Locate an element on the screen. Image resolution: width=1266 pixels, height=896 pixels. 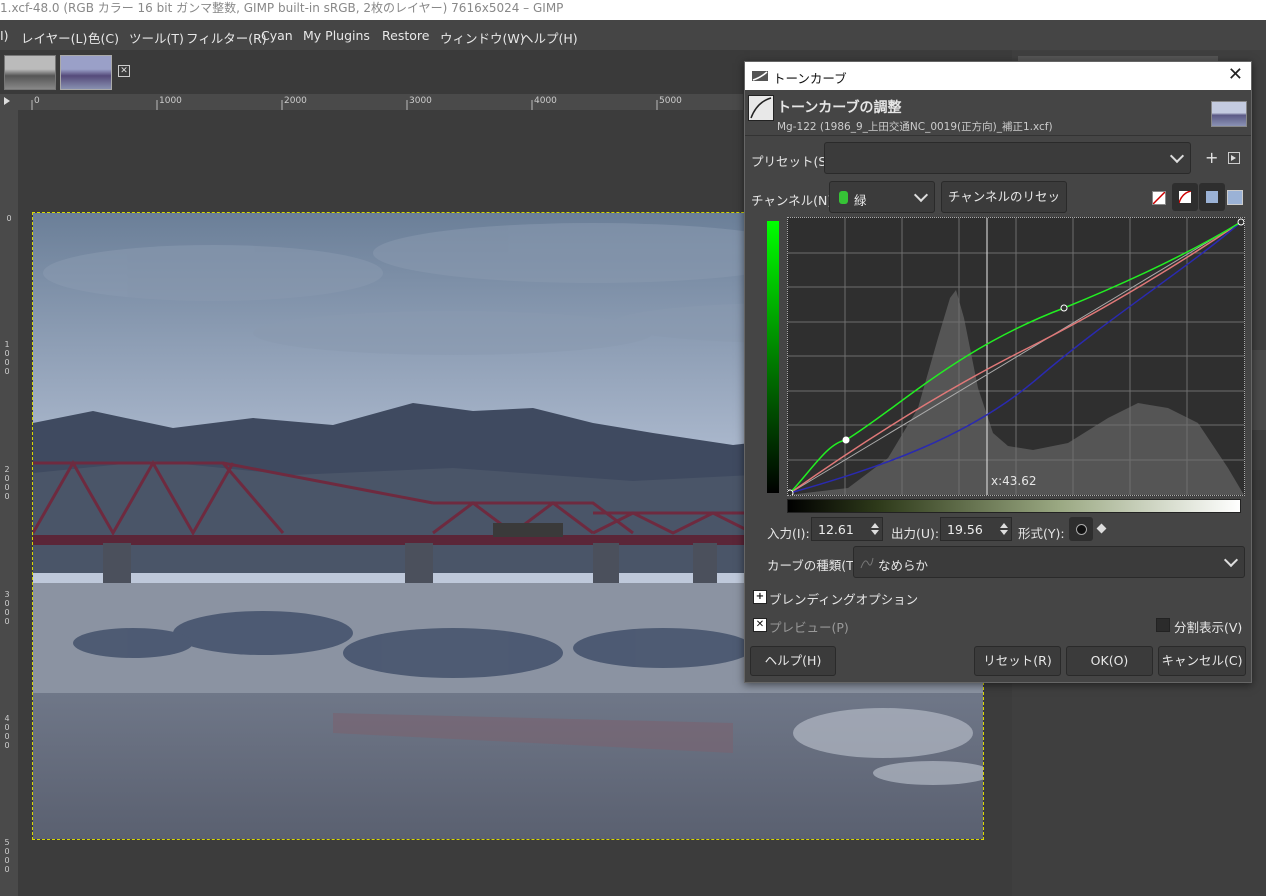
image-preview-thumbnail is located at coordinates (1229, 114).